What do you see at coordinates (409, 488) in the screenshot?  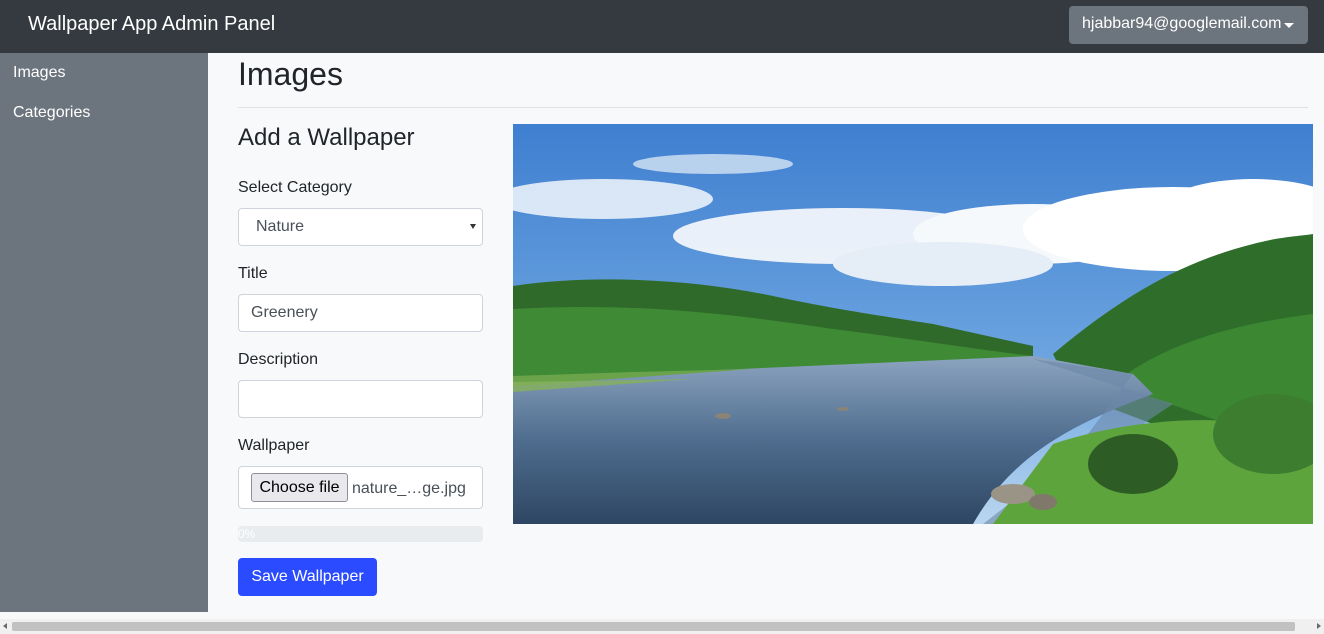 I see `selected-file-name: nature_…ge.jpg` at bounding box center [409, 488].